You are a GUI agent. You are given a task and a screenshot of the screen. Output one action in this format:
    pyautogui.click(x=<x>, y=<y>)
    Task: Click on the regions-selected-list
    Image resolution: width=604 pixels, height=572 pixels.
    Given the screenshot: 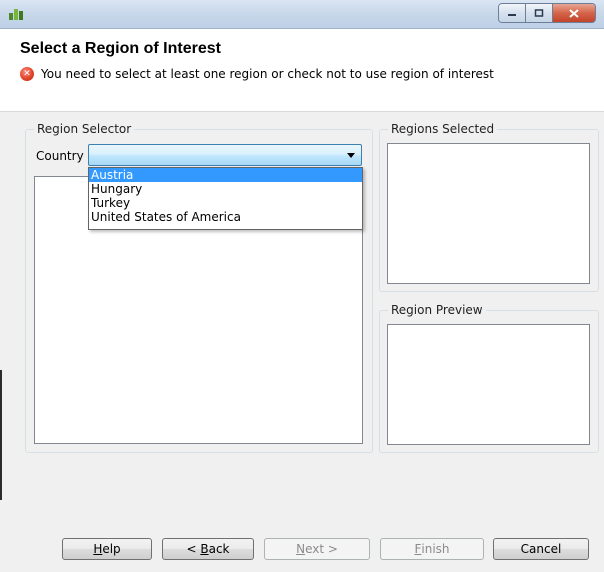 What is the action you would take?
    pyautogui.click(x=488, y=213)
    